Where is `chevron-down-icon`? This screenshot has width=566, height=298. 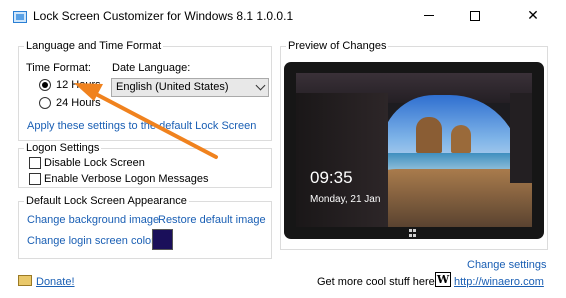
chevron-down-icon is located at coordinates (260, 85).